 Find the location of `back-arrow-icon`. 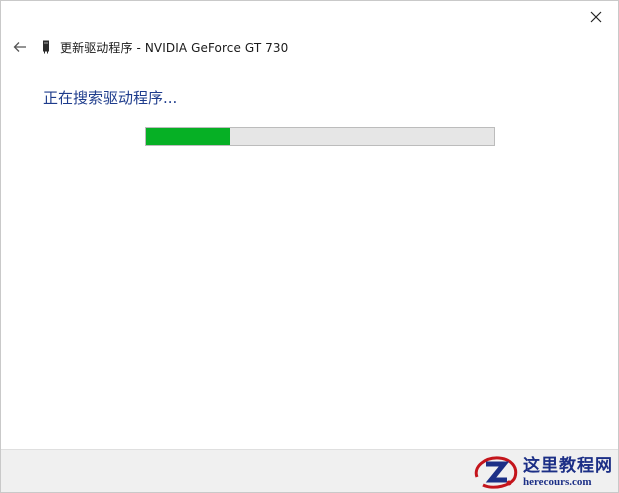

back-arrow-icon is located at coordinates (19, 47).